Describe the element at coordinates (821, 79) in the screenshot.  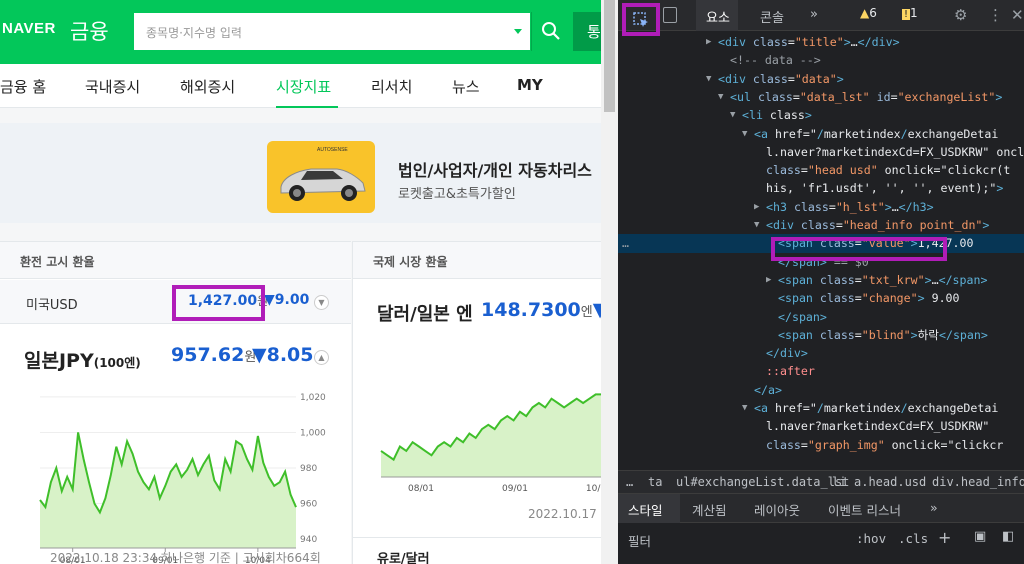
I see `dom-node-line: ▼ <div class="data">` at that location.